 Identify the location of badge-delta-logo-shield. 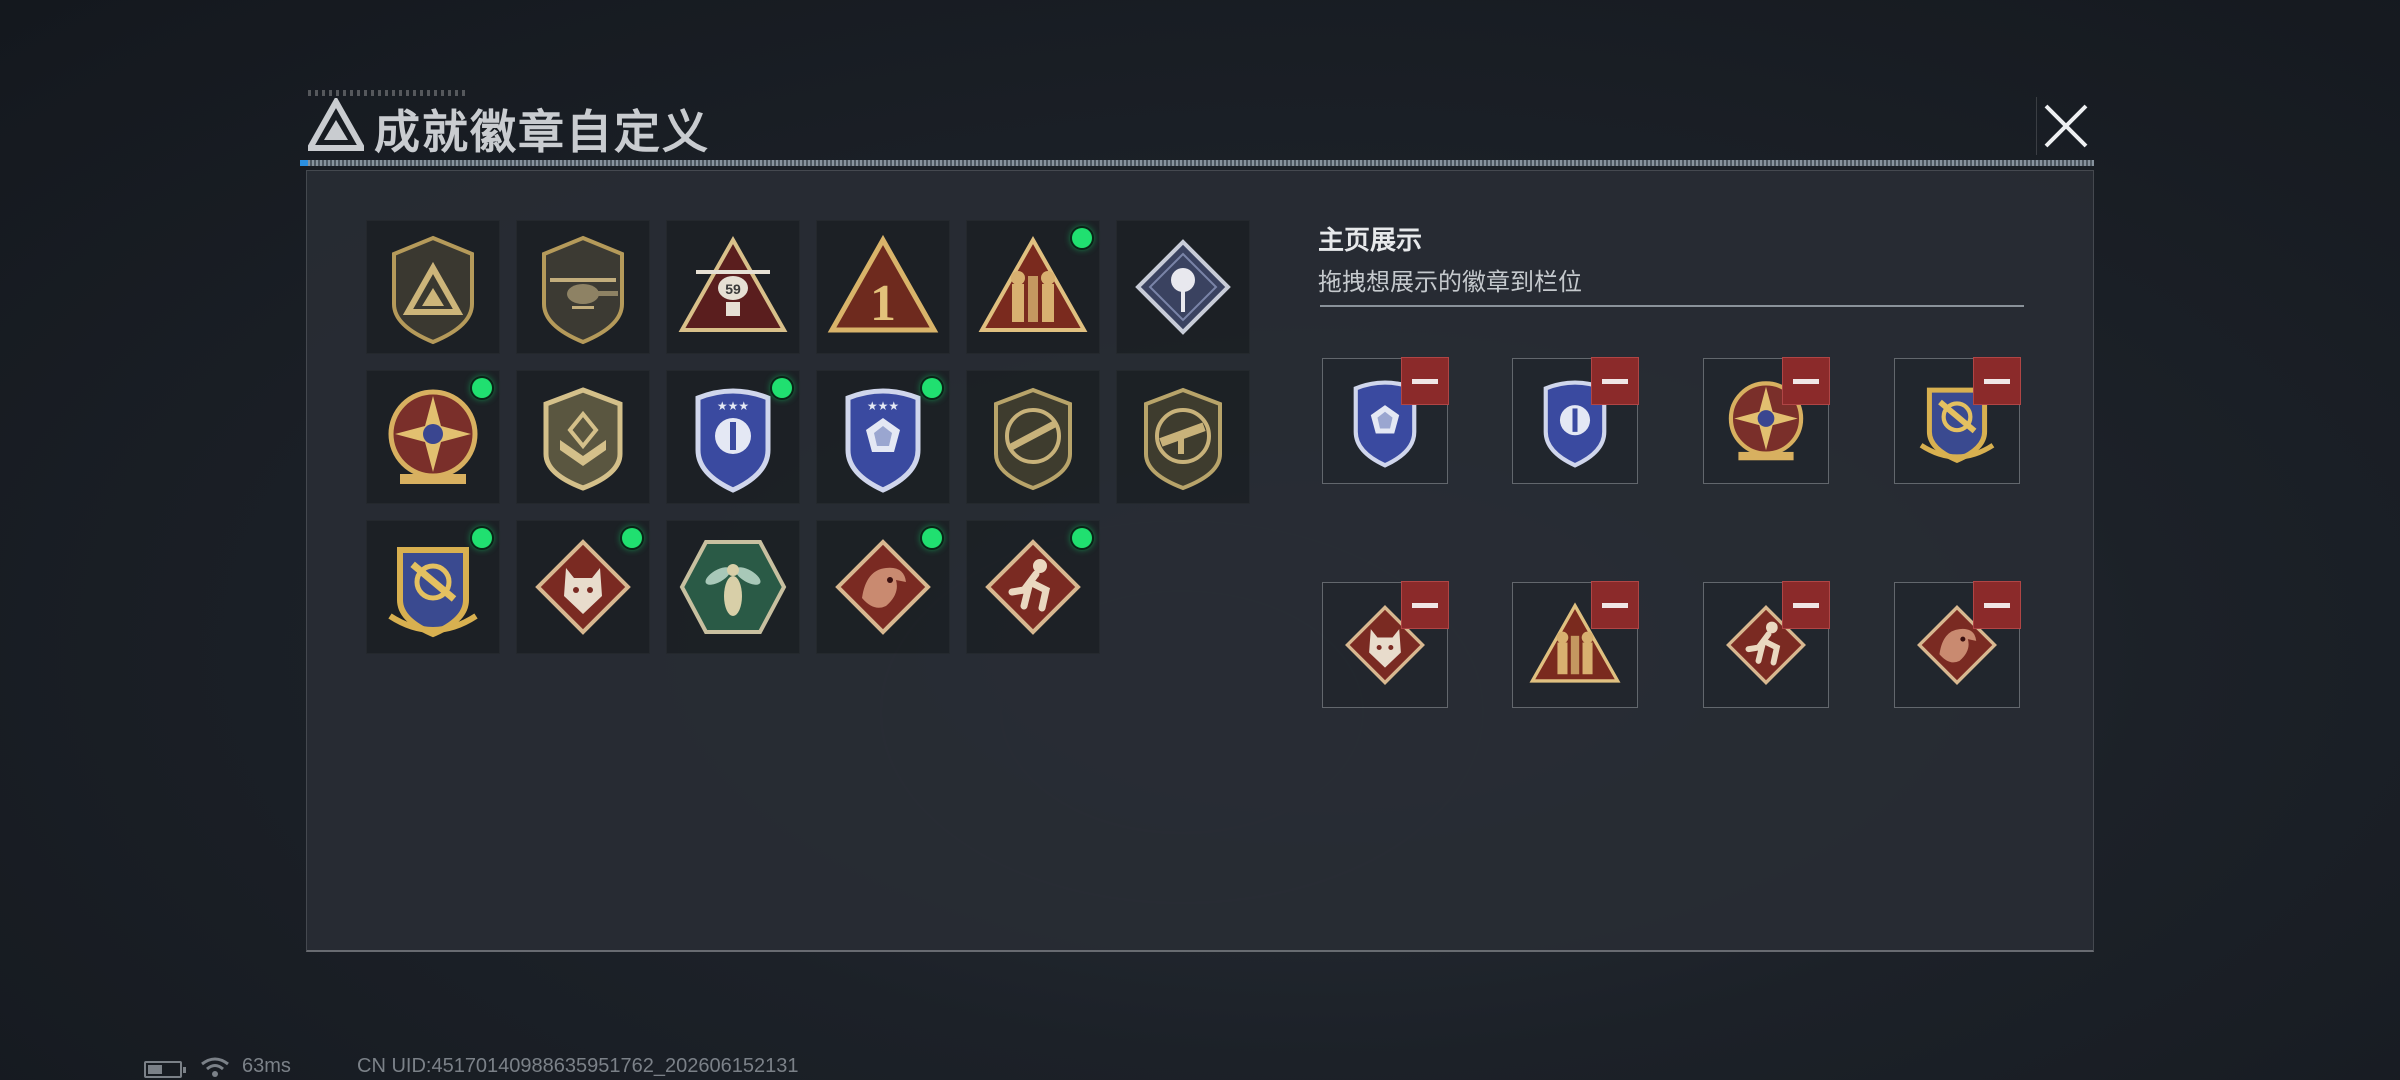
(433, 287).